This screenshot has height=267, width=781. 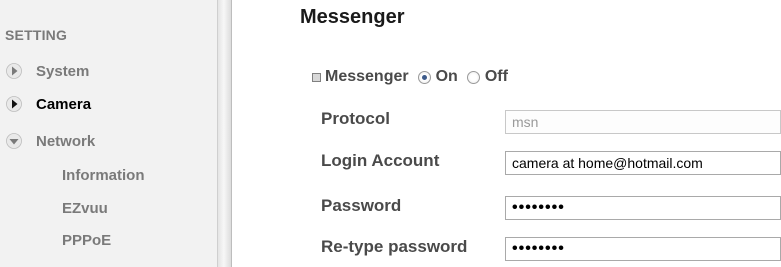 I want to click on password-label: Password, so click(x=361, y=205).